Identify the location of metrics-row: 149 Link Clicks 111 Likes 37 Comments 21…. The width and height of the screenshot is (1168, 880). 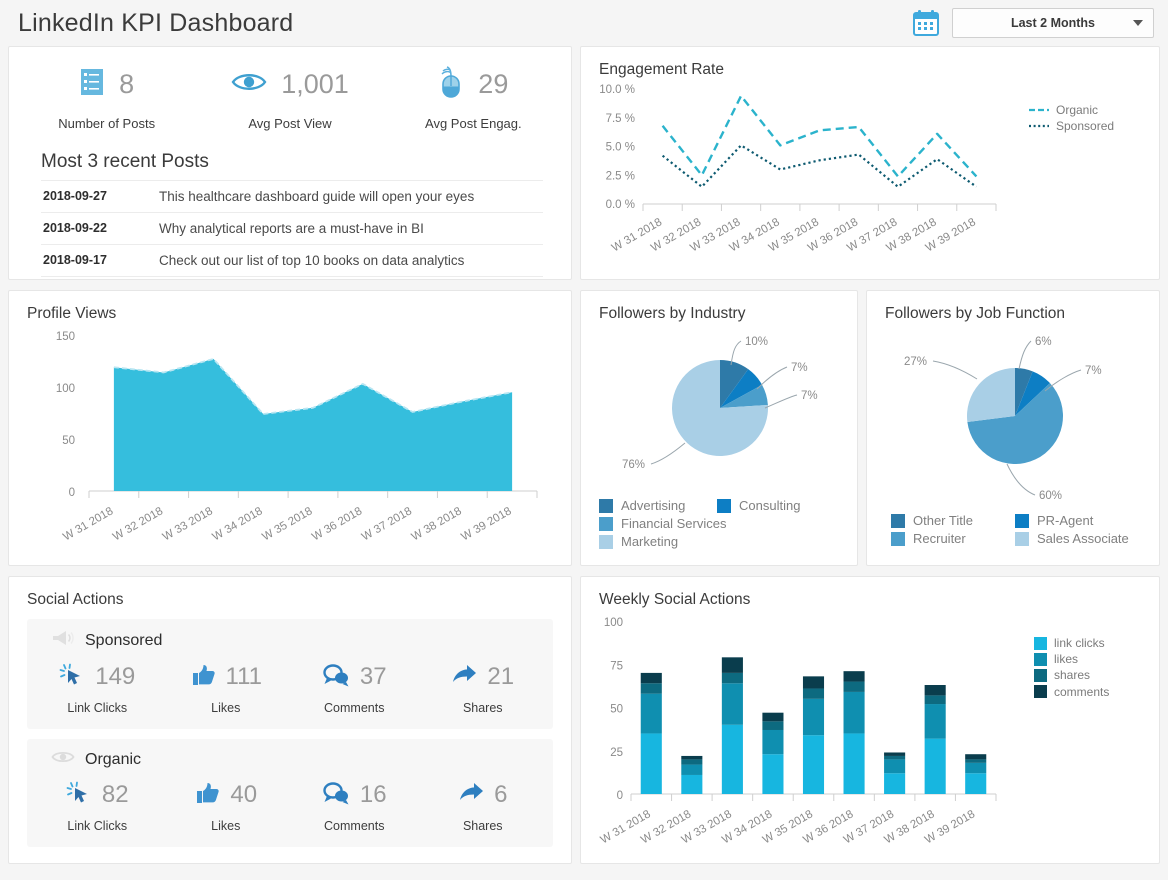
(290, 686).